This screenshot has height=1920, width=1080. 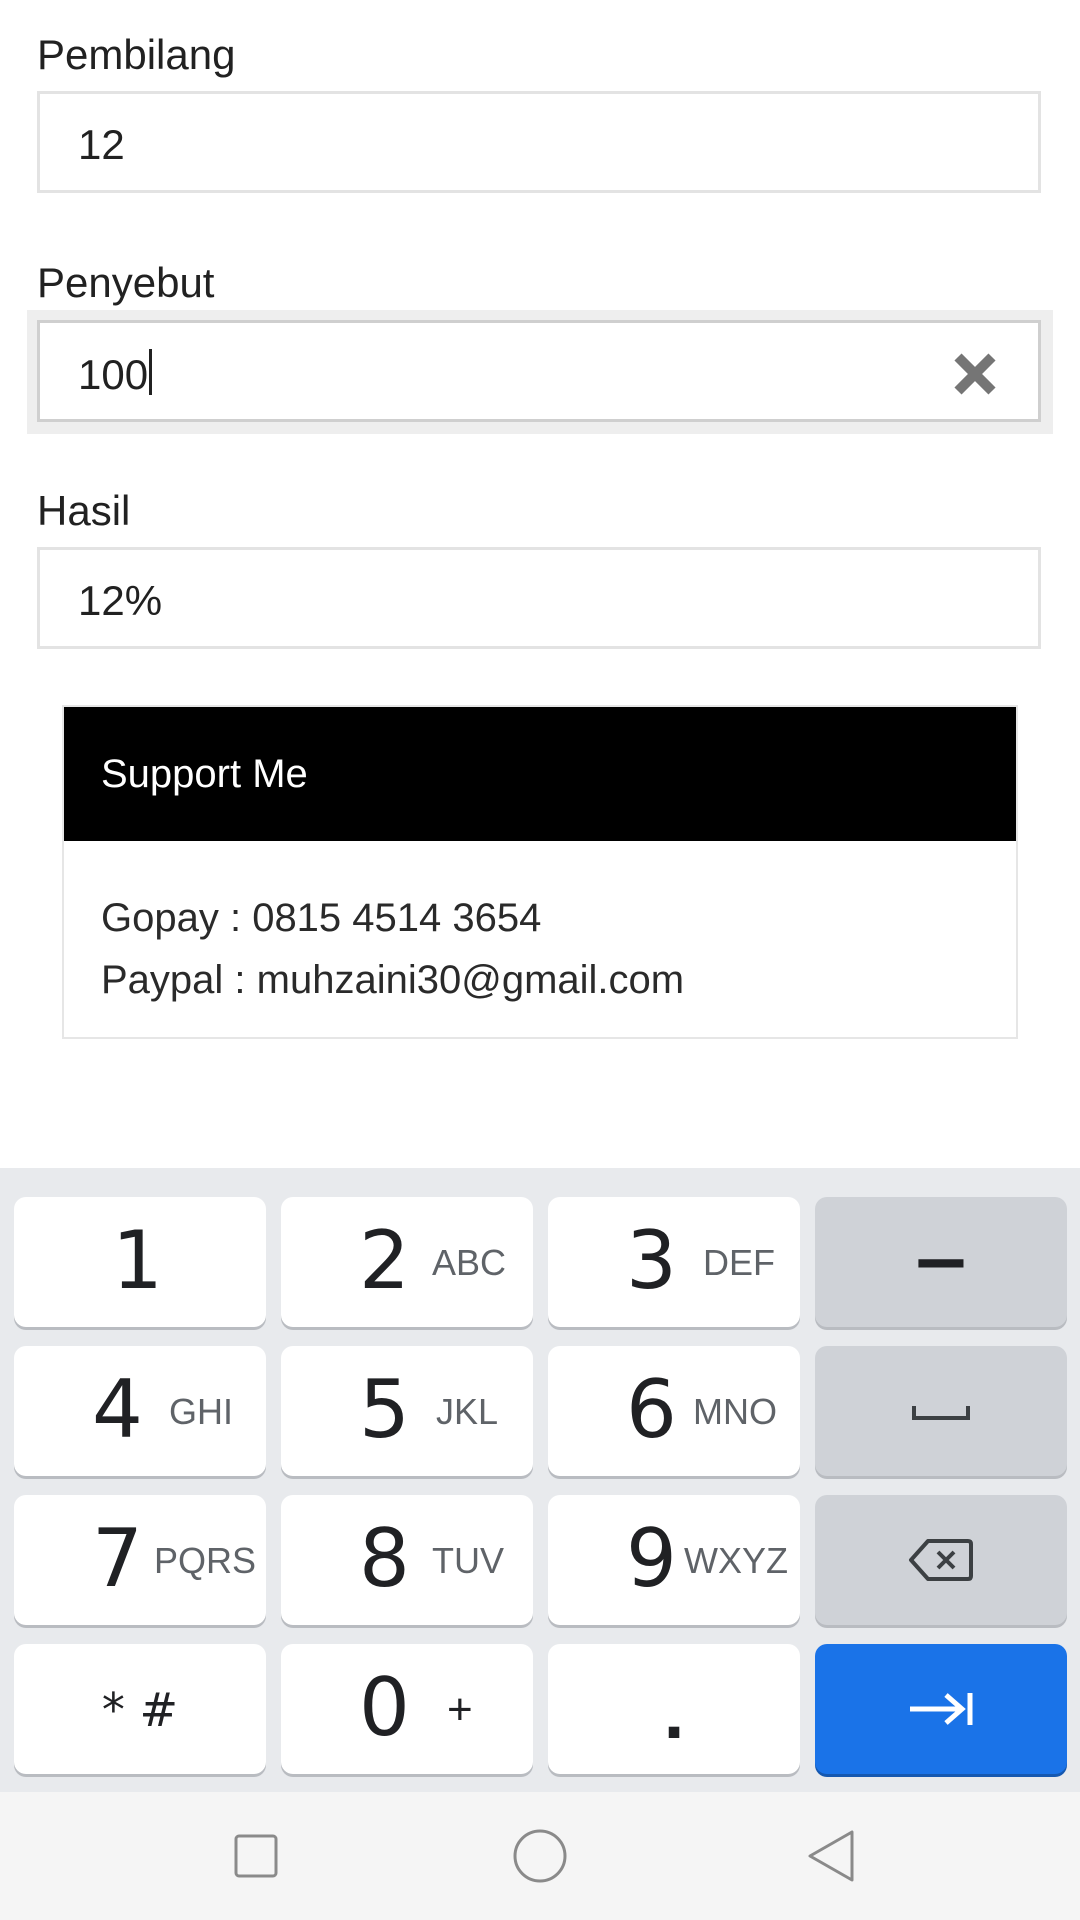 What do you see at coordinates (735, 1411) in the screenshot?
I see `key-letters: MNO` at bounding box center [735, 1411].